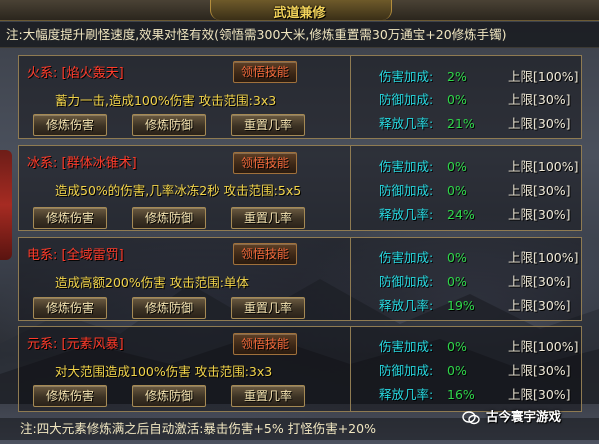 The height and width of the screenshot is (444, 599). What do you see at coordinates (42, 255) in the screenshot?
I see `element-type: 电系:` at bounding box center [42, 255].